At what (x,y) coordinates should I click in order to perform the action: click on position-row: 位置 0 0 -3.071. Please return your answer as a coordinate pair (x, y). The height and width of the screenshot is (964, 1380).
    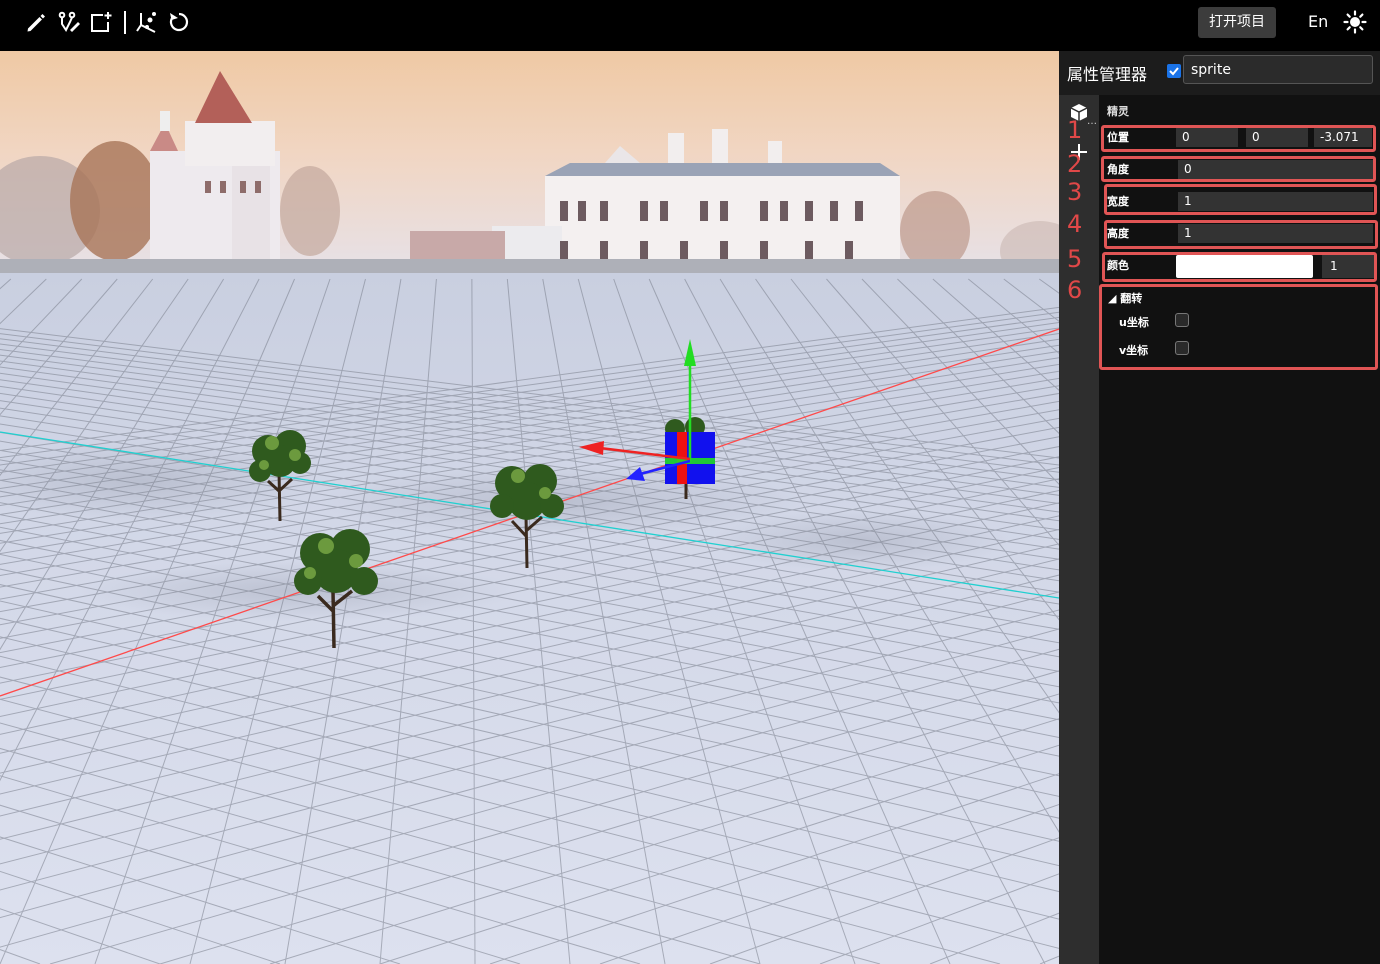
    Looking at the image, I should click on (1239, 137).